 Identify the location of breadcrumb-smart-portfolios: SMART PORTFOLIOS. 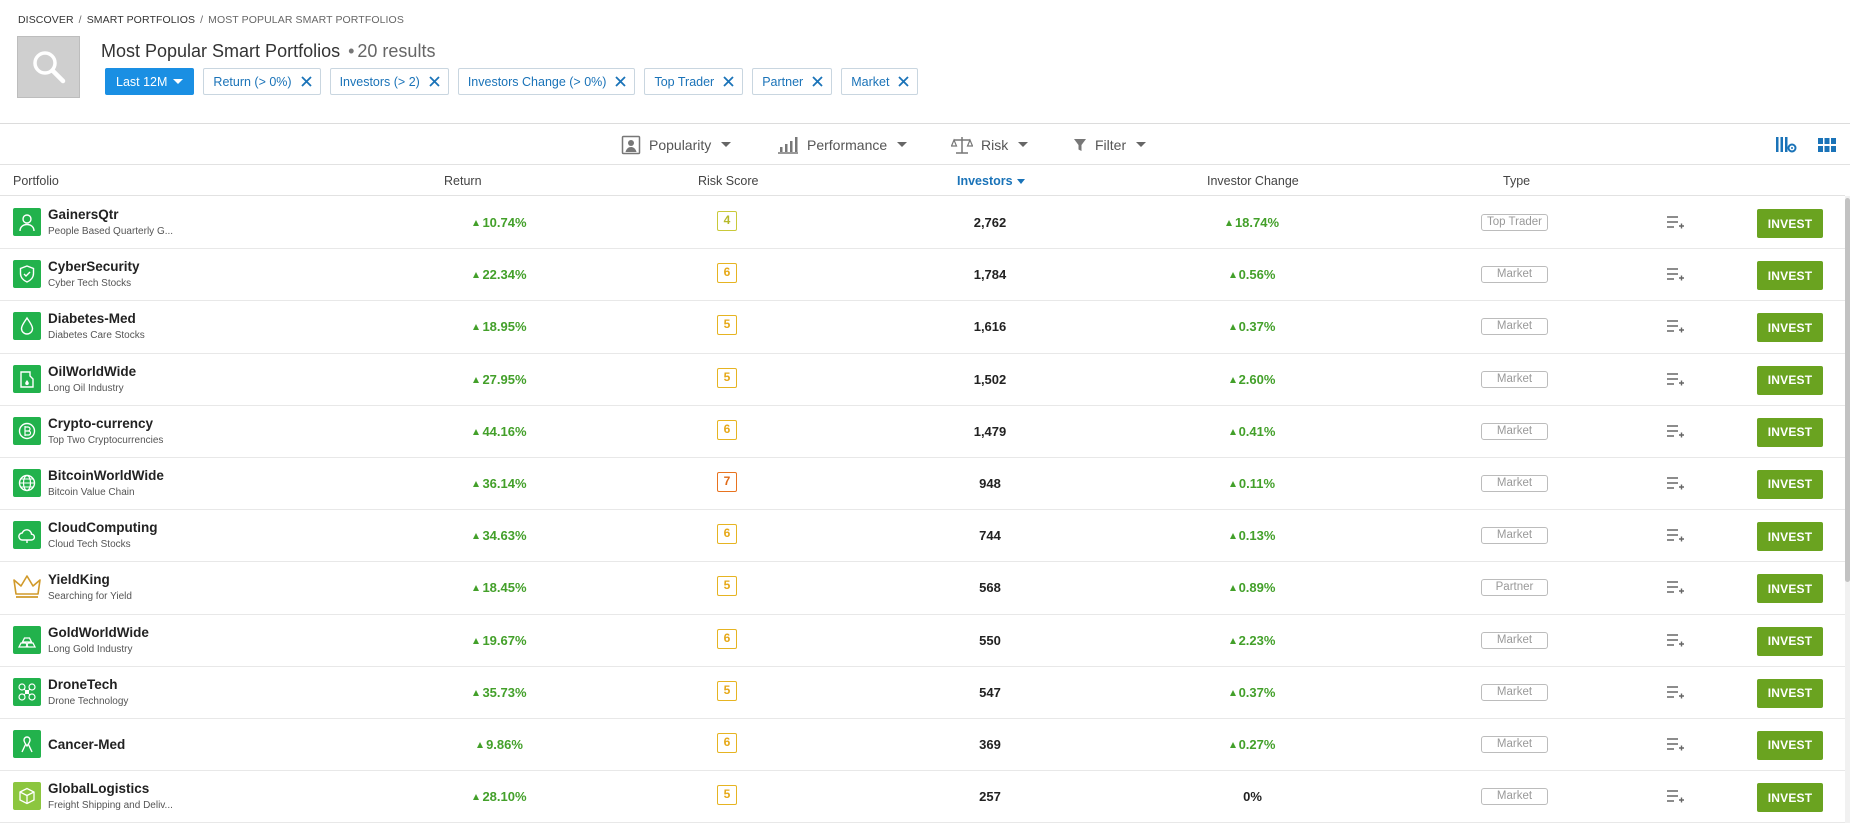
(141, 20).